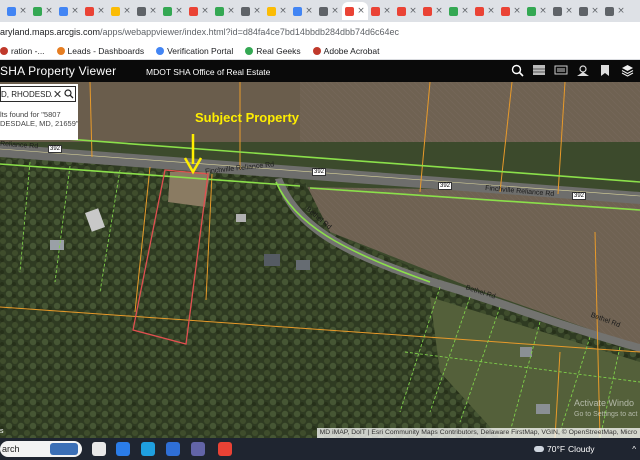  Describe the element at coordinates (64, 449) in the screenshot. I see `search-highlight-thumb` at that location.